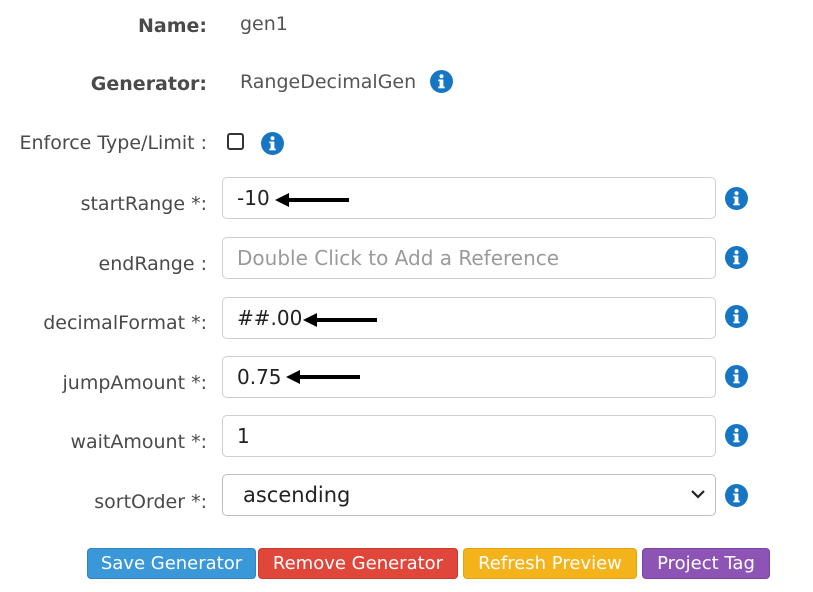 The width and height of the screenshot is (813, 592). I want to click on chevron-down-icon, so click(698, 494).